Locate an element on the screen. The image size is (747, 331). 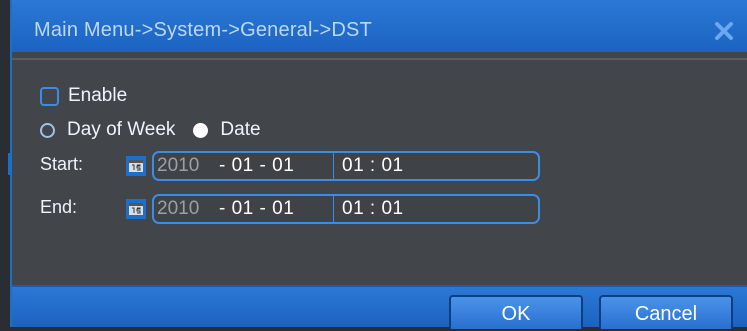
radio-date is located at coordinates (201, 130).